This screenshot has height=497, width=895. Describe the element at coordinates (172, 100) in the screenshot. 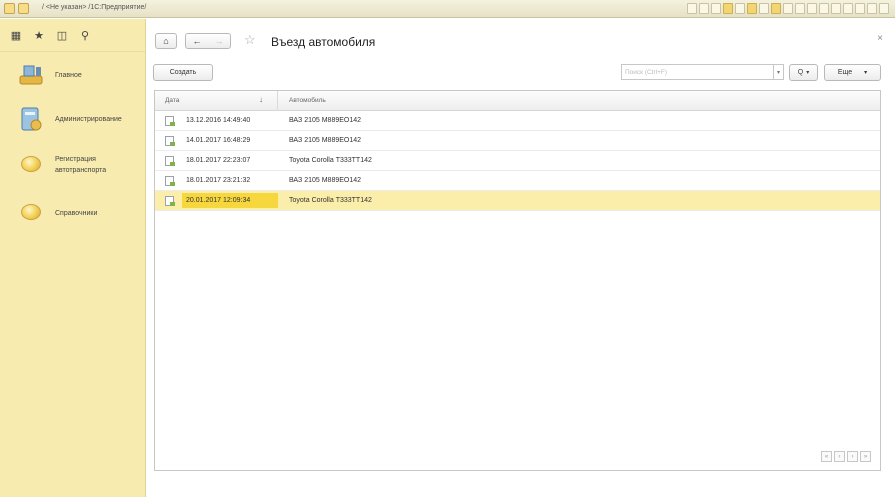

I see `column-header-date: Дата` at that location.